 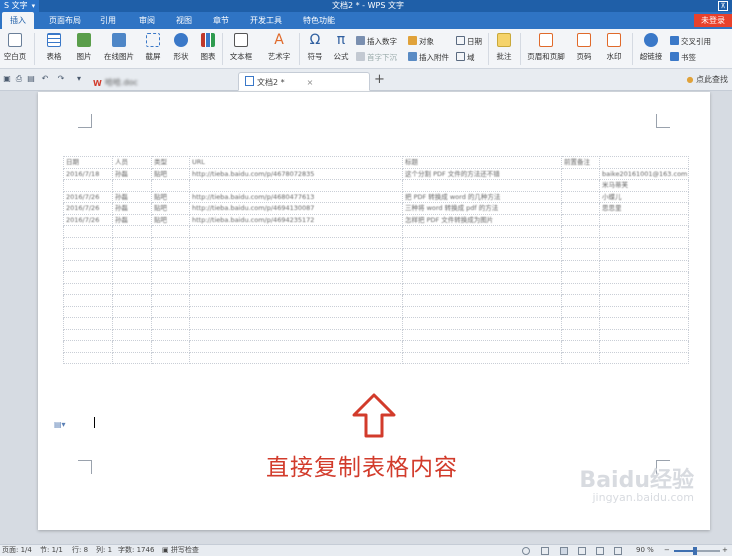 What do you see at coordinates (60, 424) in the screenshot?
I see `paste-options-icon: ▤▾` at bounding box center [60, 424].